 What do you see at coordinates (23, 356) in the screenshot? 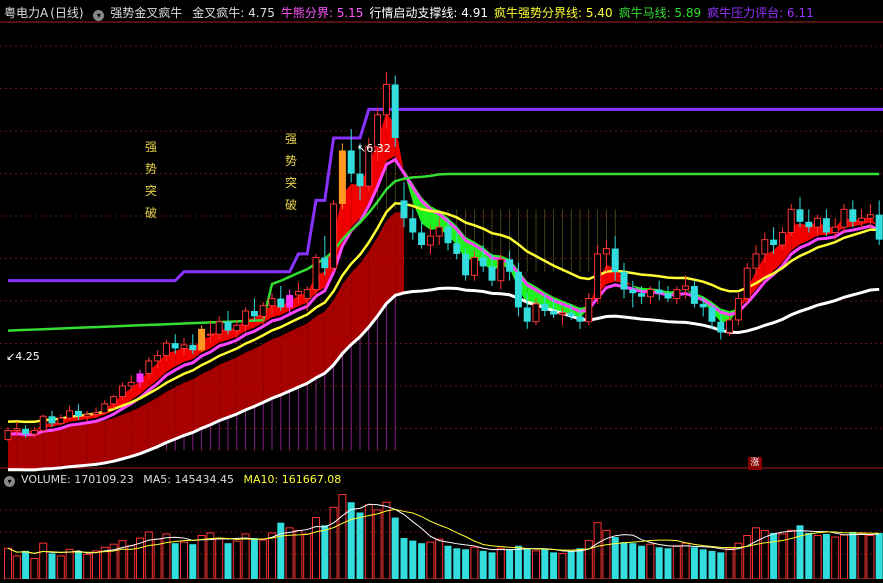
I see `low-price-label: ↙4.25` at bounding box center [23, 356].